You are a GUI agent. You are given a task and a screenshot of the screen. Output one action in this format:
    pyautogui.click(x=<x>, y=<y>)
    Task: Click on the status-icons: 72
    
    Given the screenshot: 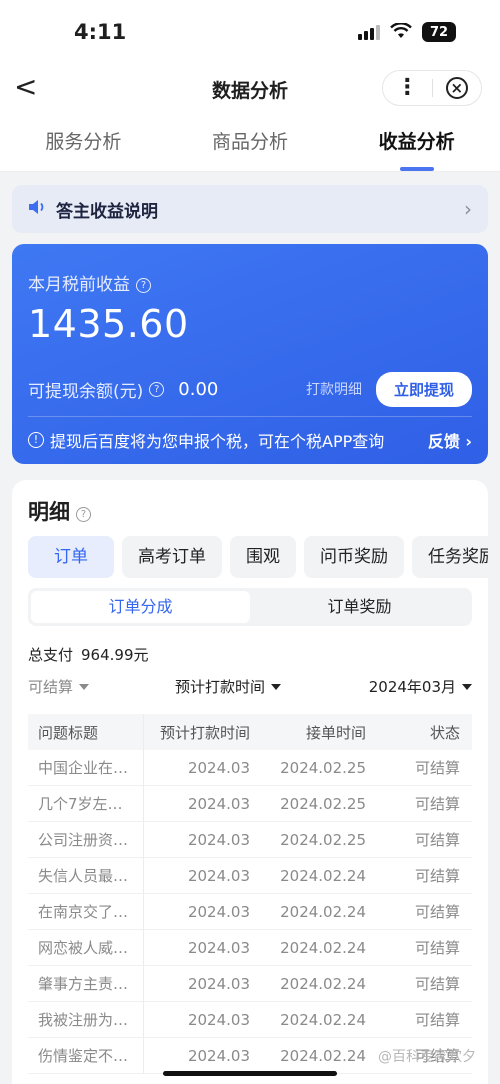 What is the action you would take?
    pyautogui.click(x=407, y=31)
    